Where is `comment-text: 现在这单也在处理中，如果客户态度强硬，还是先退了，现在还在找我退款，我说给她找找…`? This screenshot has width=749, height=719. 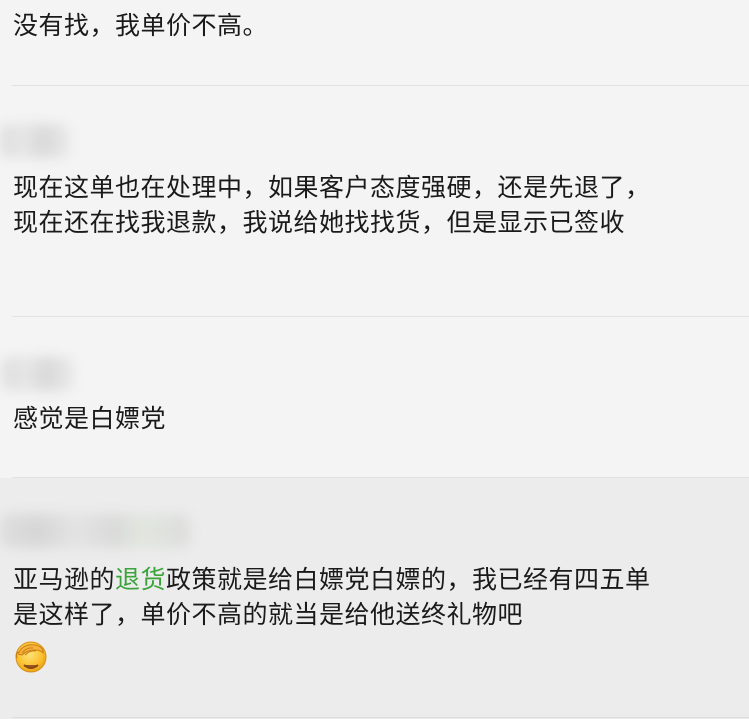
comment-text: 现在这单也在处理中，如果客户态度强硬，还是先退了，现在还在找我退款，我说给她找找… is located at coordinates (332, 205).